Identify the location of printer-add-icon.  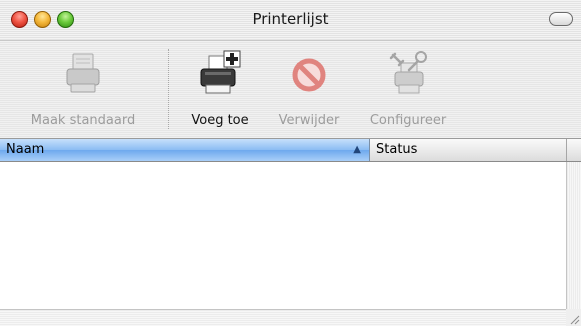
(220, 72).